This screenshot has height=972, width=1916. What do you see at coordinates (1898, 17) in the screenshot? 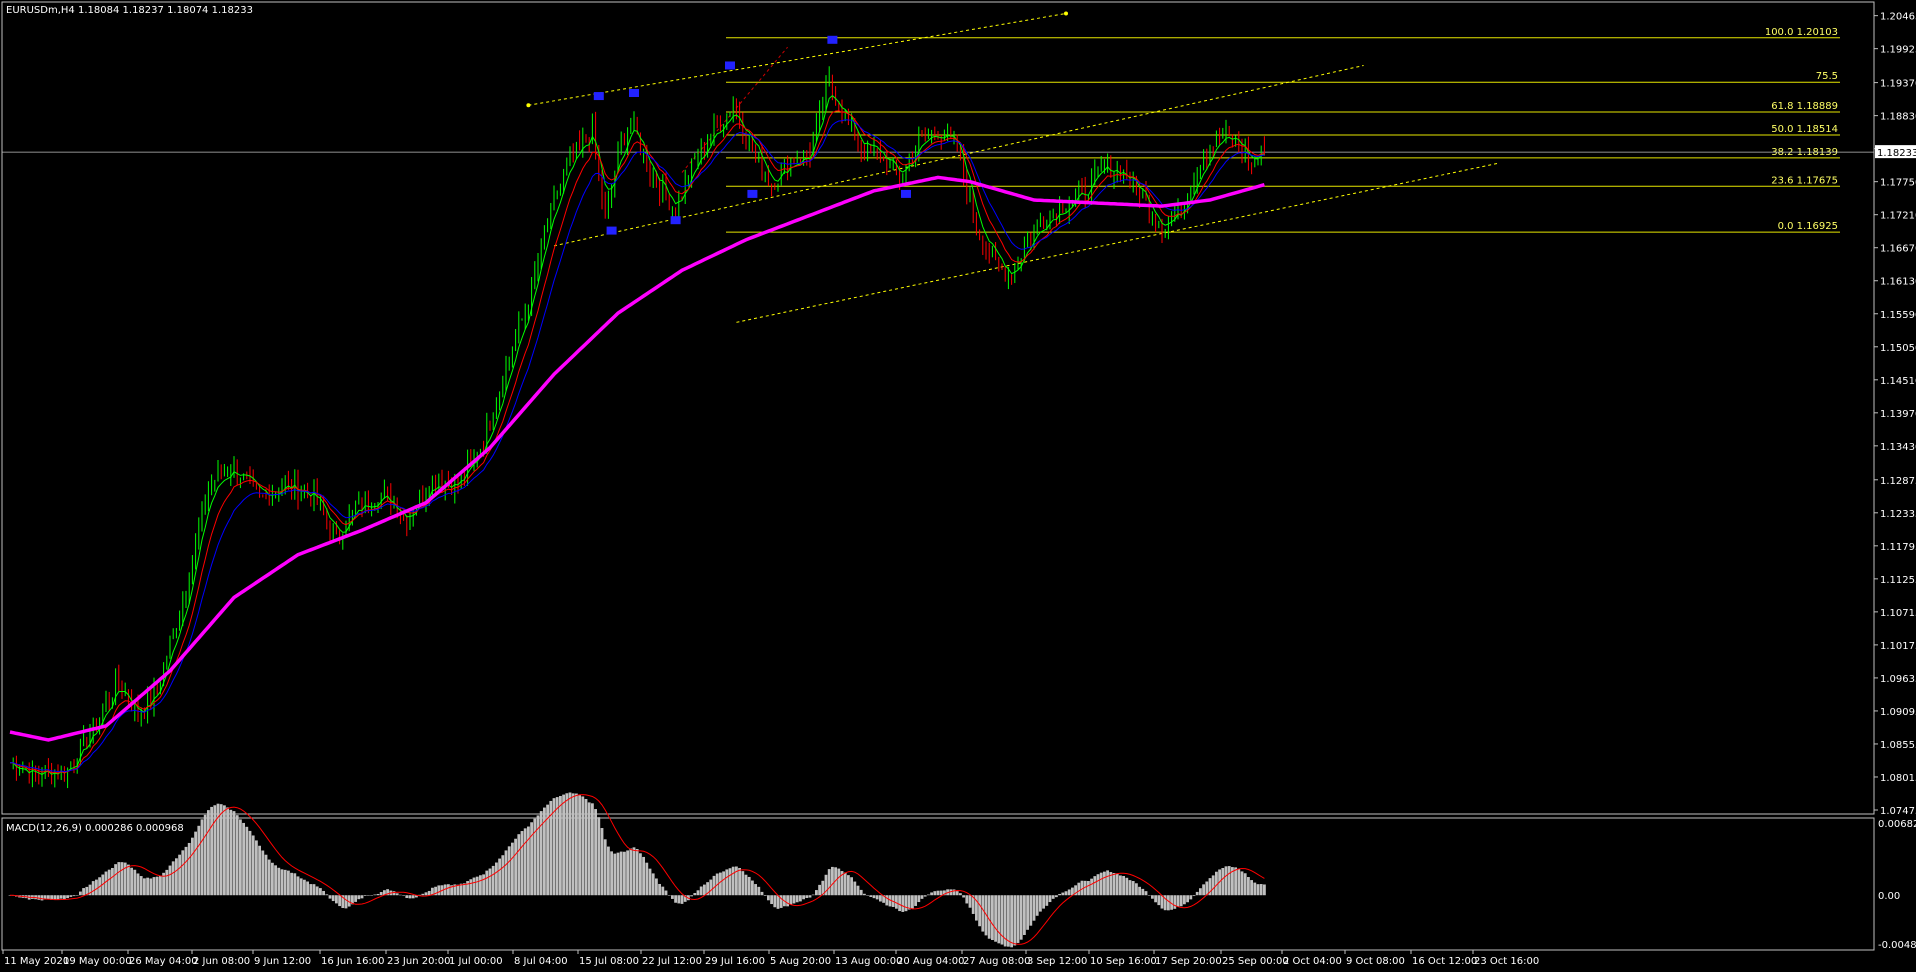
I see `price-tick-label: 1.20465` at bounding box center [1898, 17].